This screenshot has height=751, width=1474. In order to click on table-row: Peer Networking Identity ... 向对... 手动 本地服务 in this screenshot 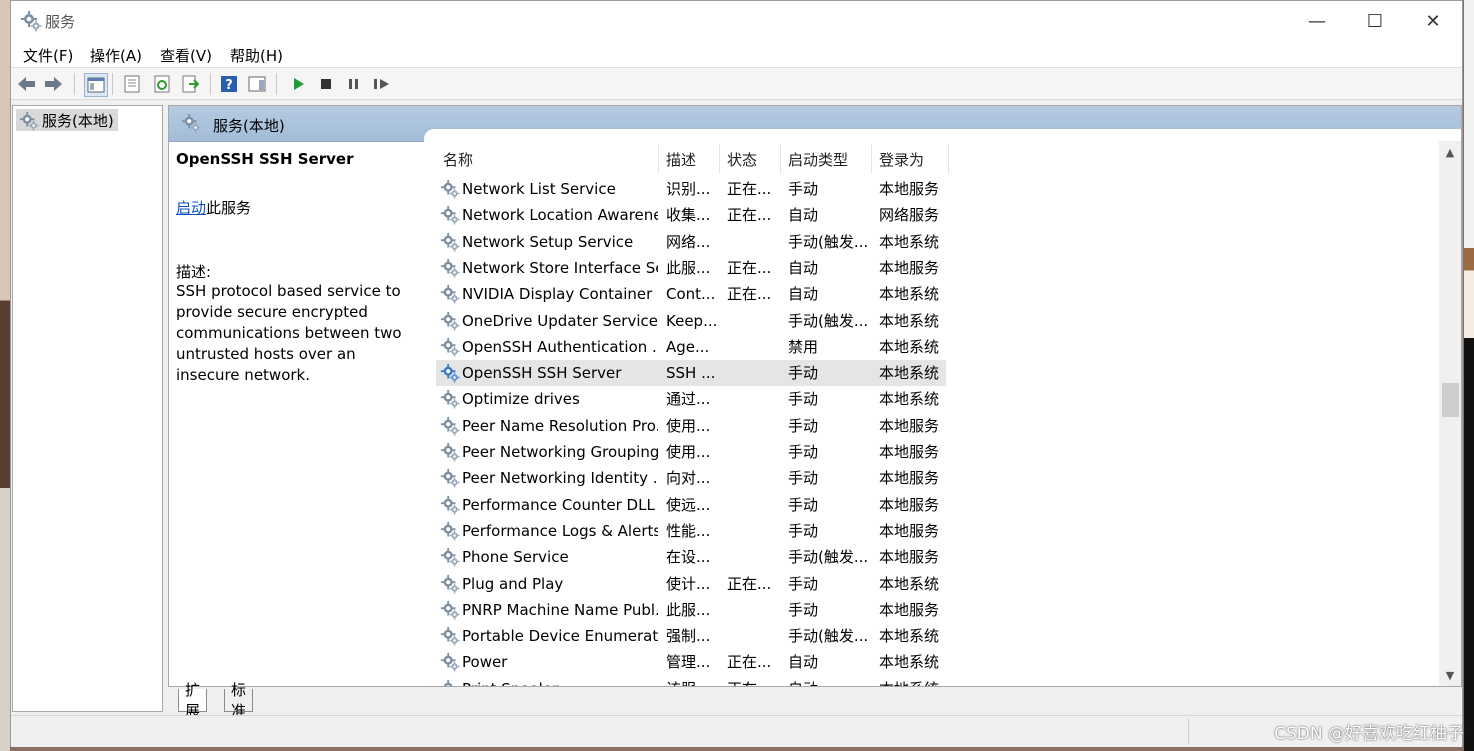, I will do `click(691, 478)`.